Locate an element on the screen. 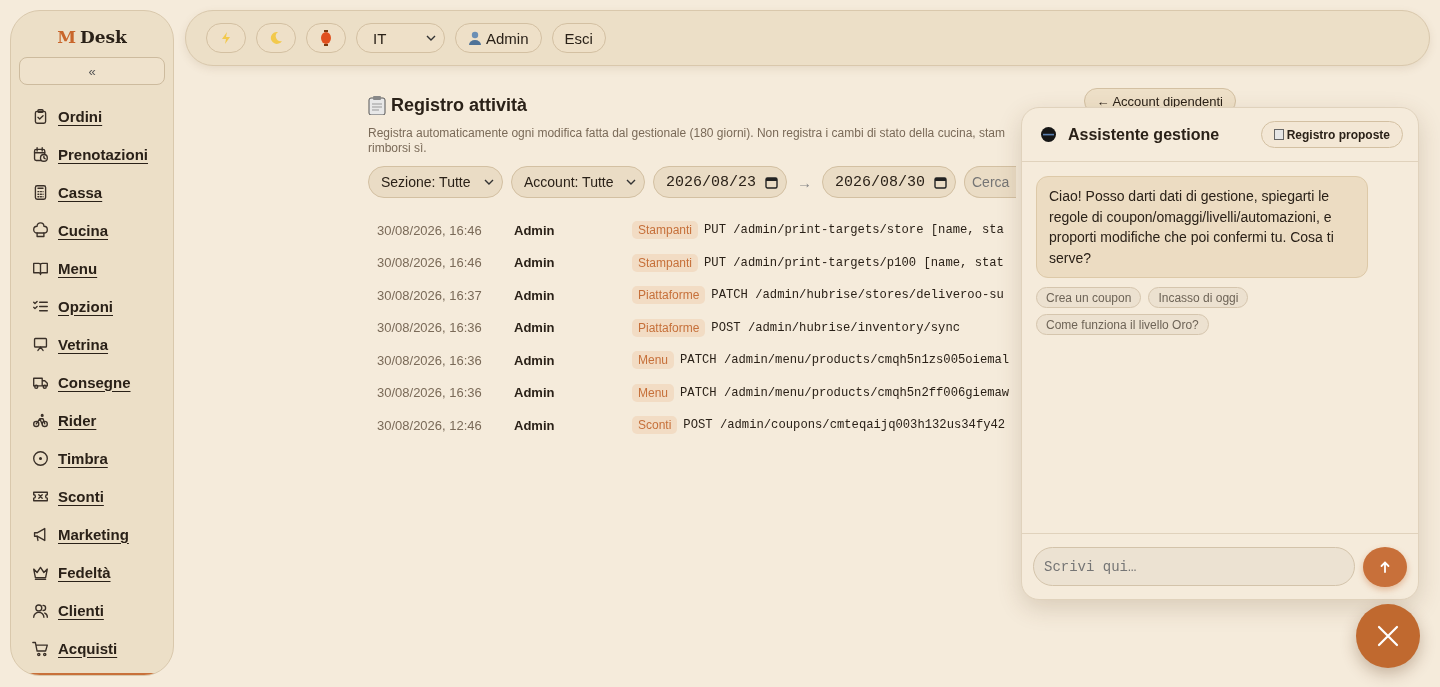 This screenshot has width=1440, height=687. date-field: 2026/08/30 is located at coordinates (889, 182).